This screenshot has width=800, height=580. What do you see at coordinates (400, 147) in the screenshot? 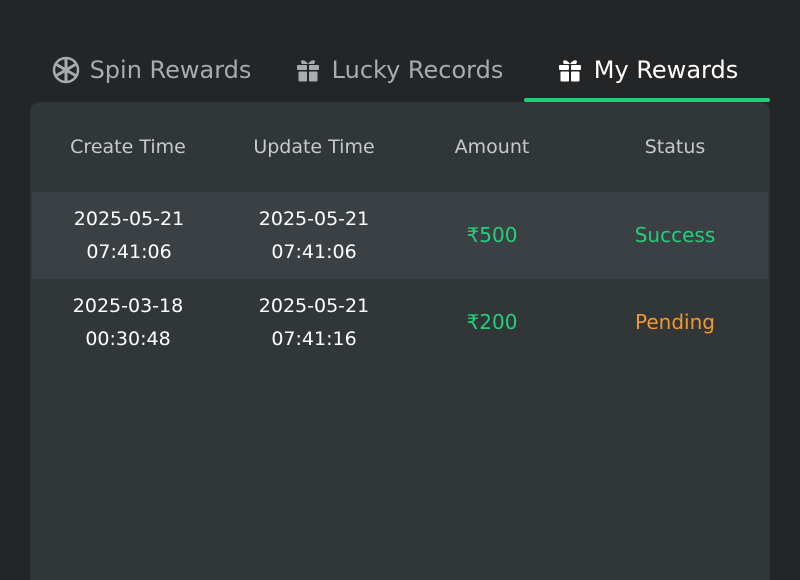
I see `table-header: Create Time Update Time Amount Status` at bounding box center [400, 147].